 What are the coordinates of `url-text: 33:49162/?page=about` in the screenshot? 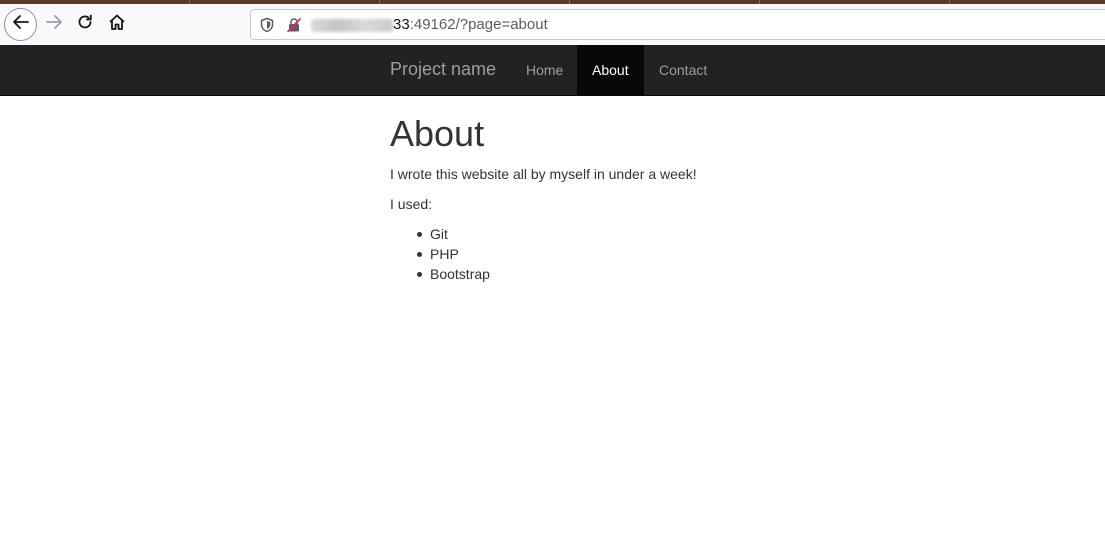 It's located at (470, 24).